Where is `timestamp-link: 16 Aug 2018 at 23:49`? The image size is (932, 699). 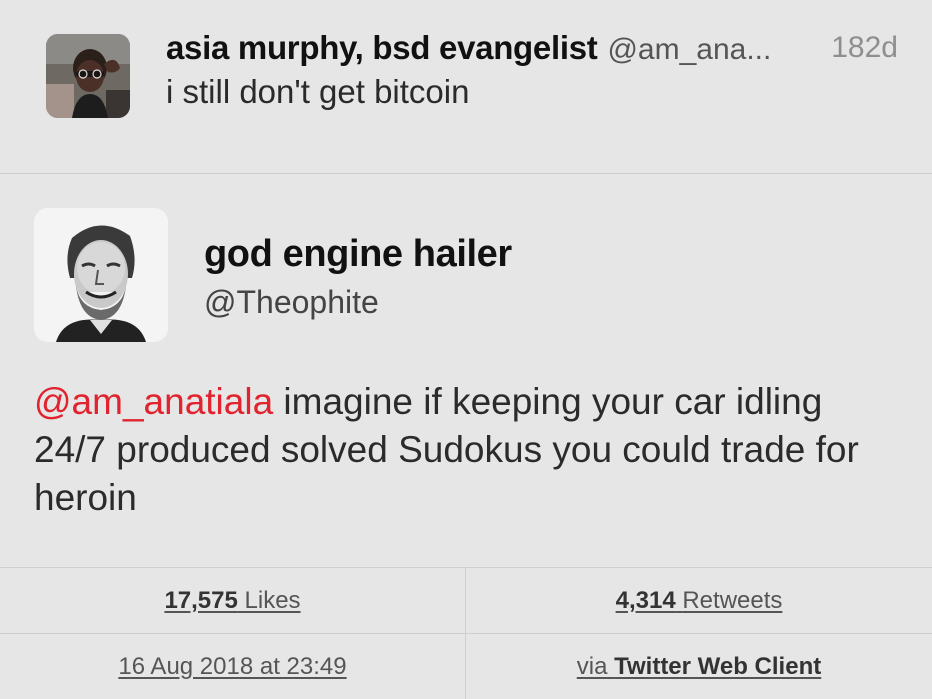 timestamp-link: 16 Aug 2018 at 23:49 is located at coordinates (232, 667).